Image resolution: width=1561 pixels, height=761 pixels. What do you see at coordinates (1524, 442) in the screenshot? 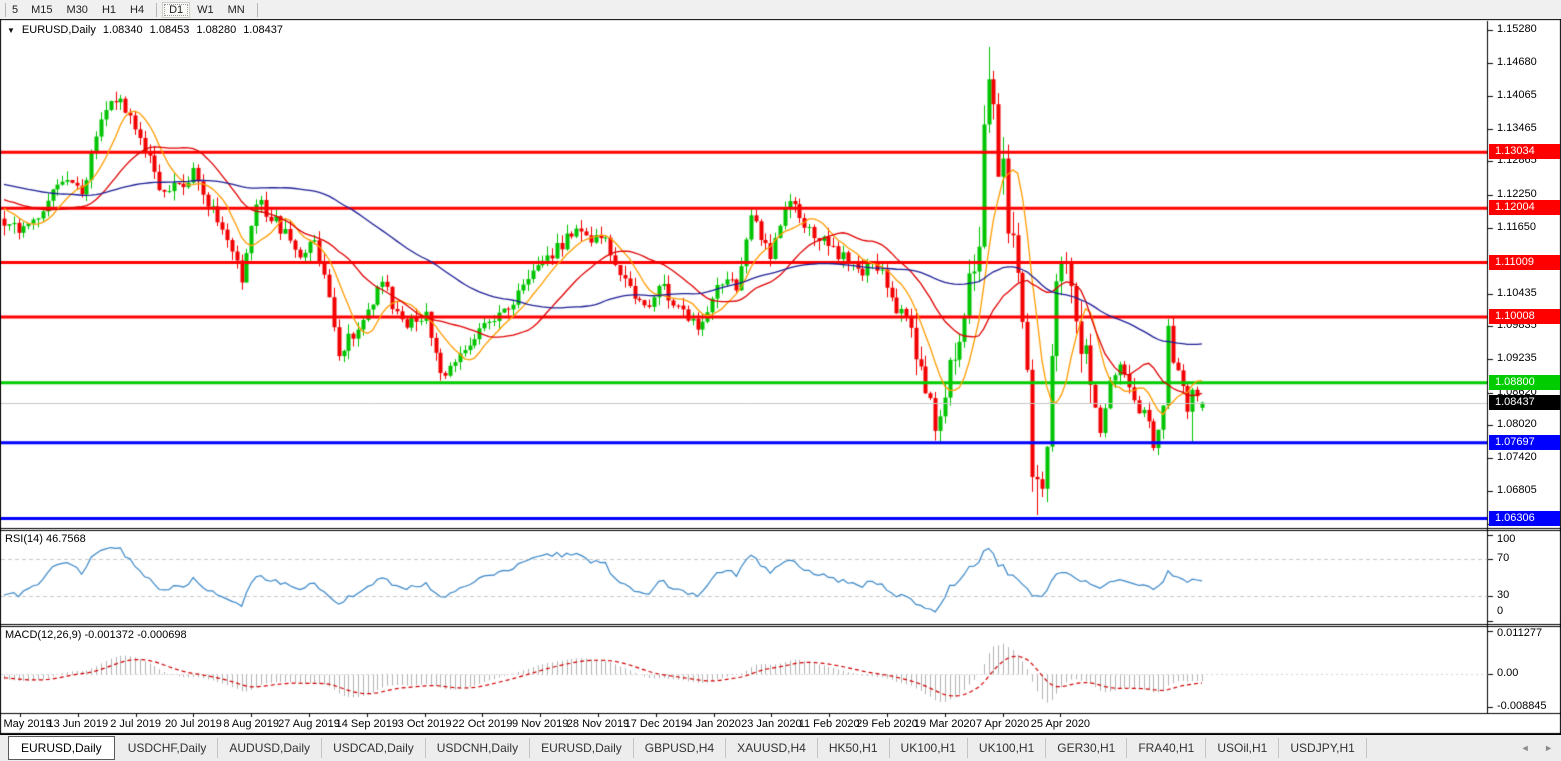
I see `level-price-badge: 1.07697` at bounding box center [1524, 442].